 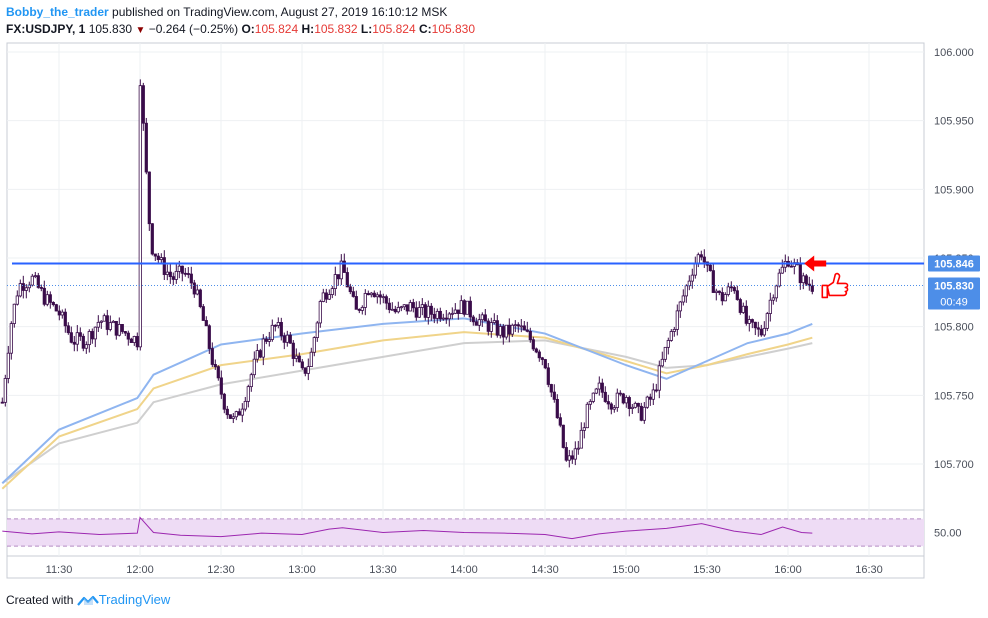 I want to click on last-price-label: 105.830, so click(x=954, y=286).